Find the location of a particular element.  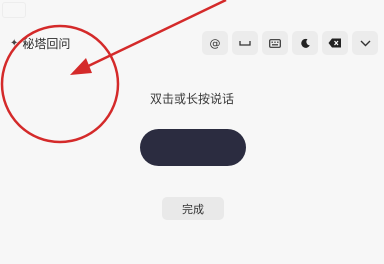

space-icon is located at coordinates (245, 43).